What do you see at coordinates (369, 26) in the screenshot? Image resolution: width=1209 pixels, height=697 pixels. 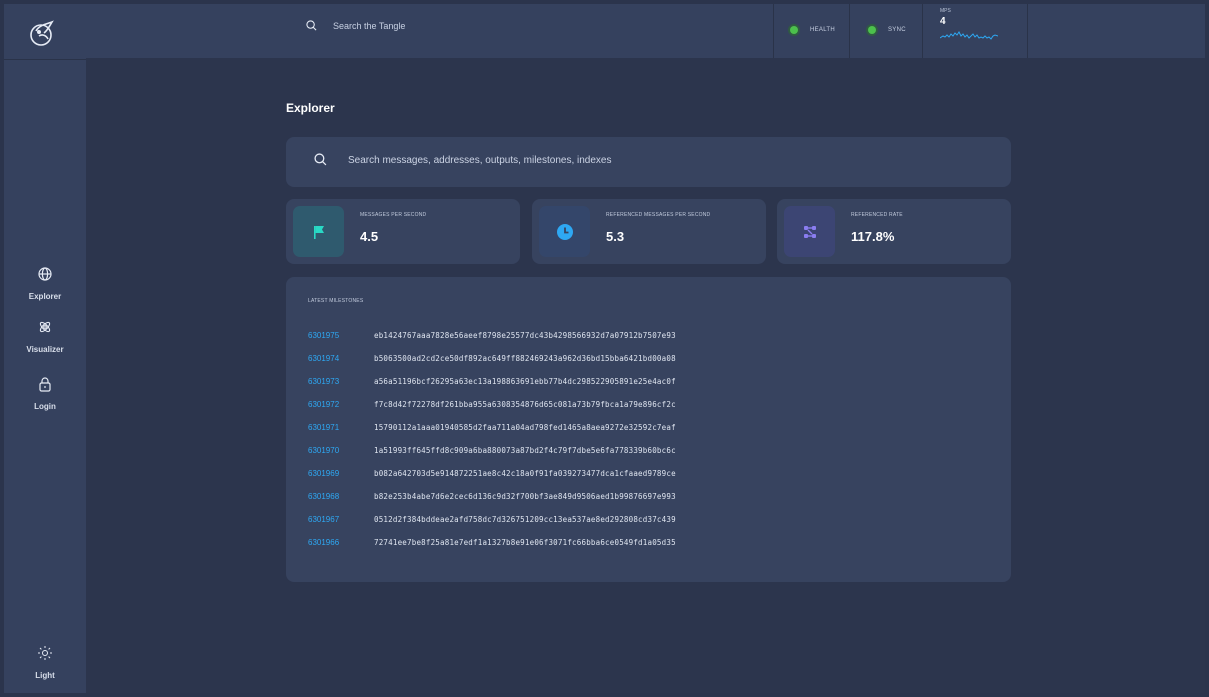 I see `tangle-search-input: Search the Tangle` at bounding box center [369, 26].